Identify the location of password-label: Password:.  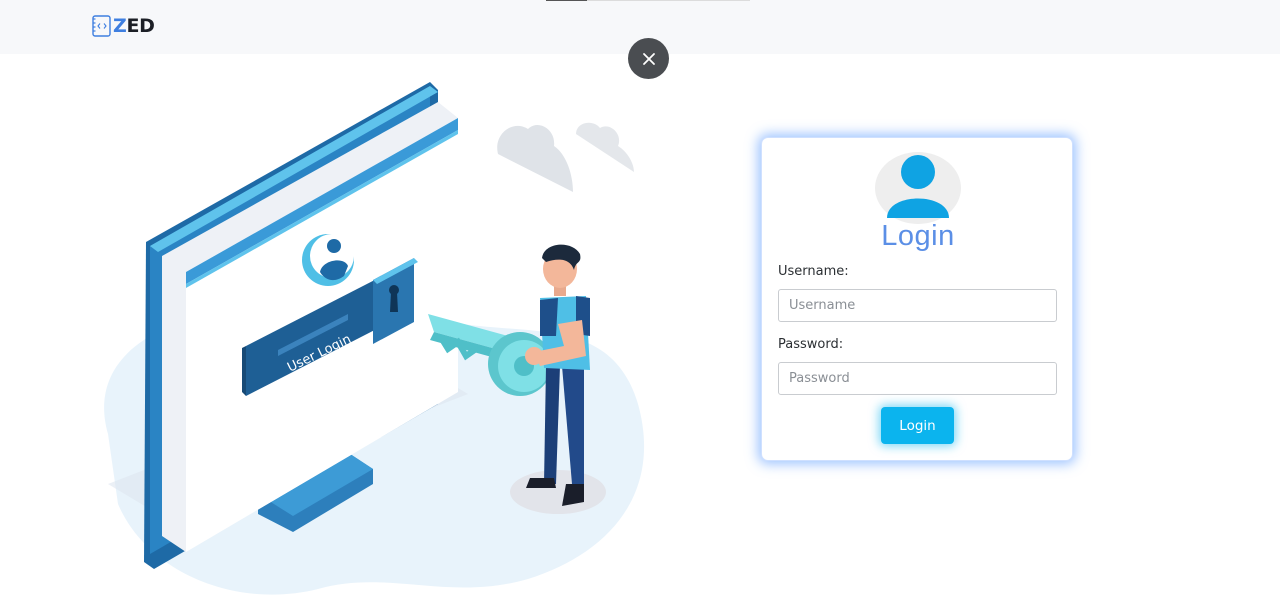
(811, 344).